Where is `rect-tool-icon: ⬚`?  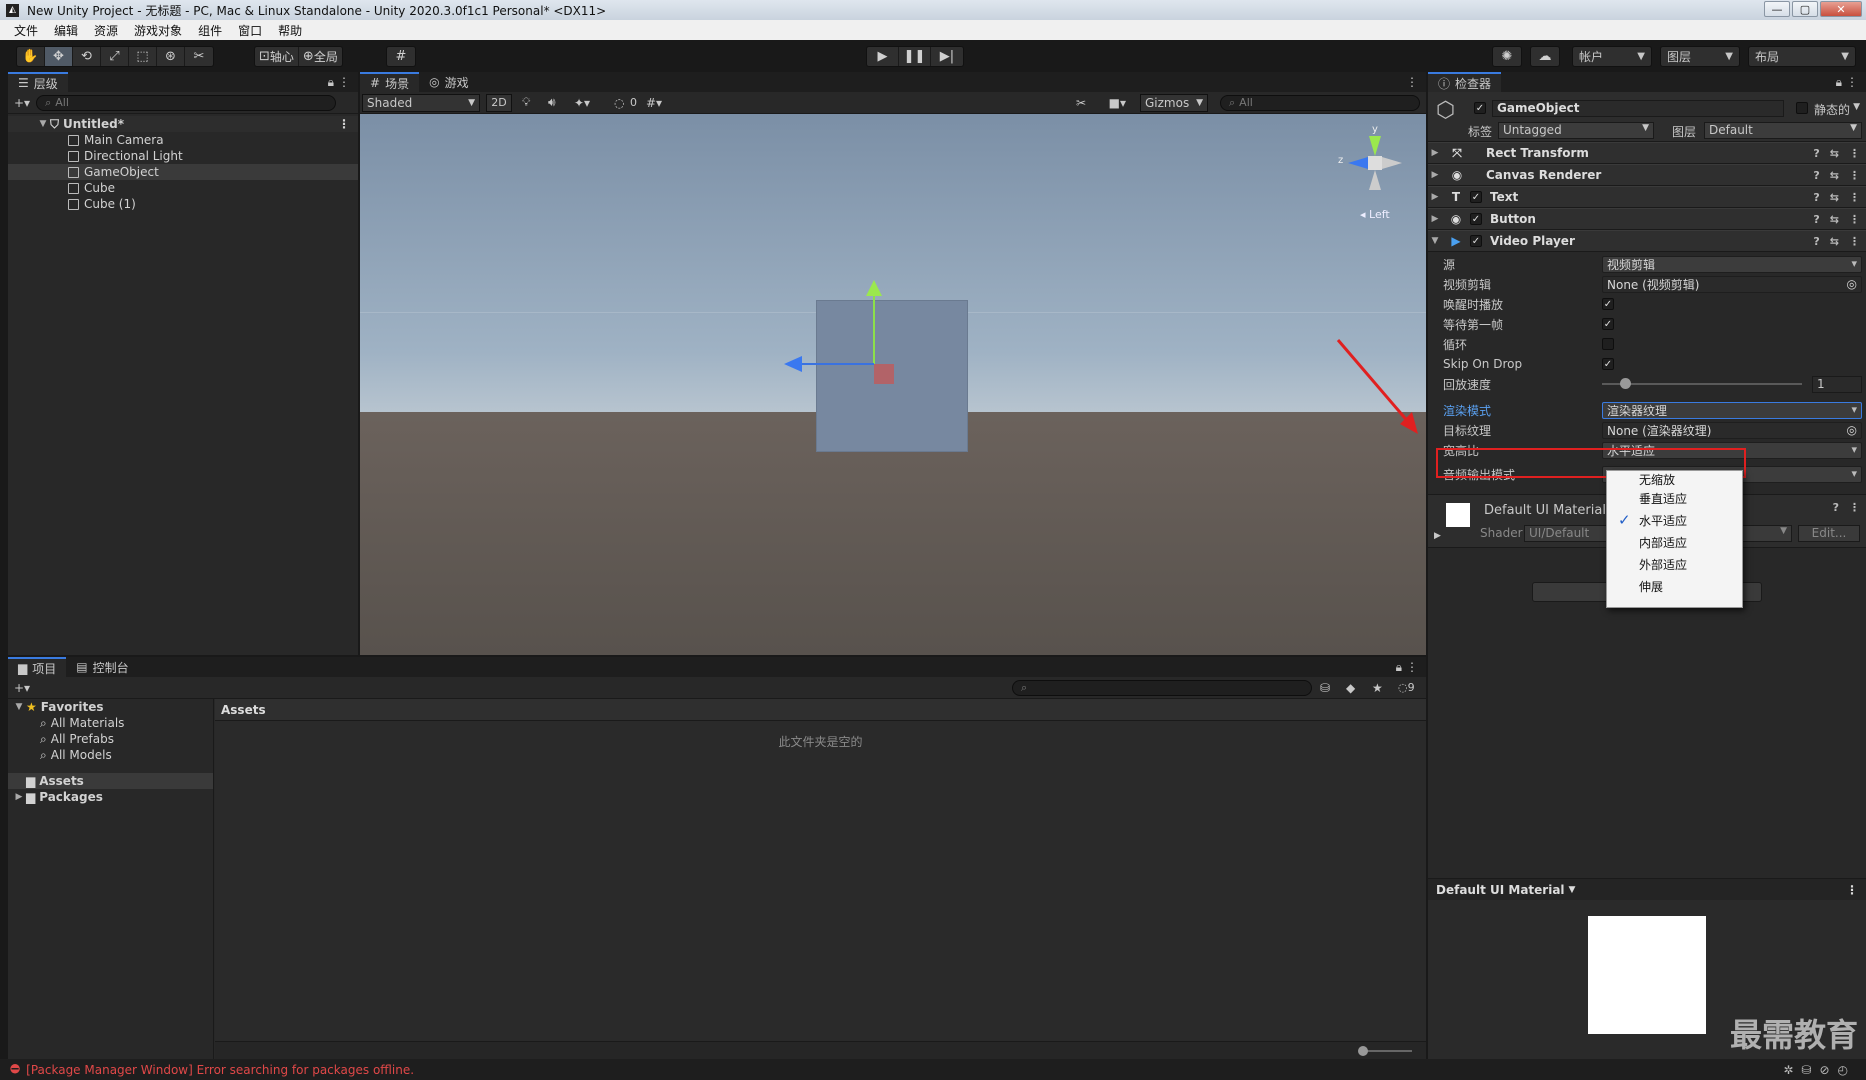 rect-tool-icon: ⬚ is located at coordinates (143, 56).